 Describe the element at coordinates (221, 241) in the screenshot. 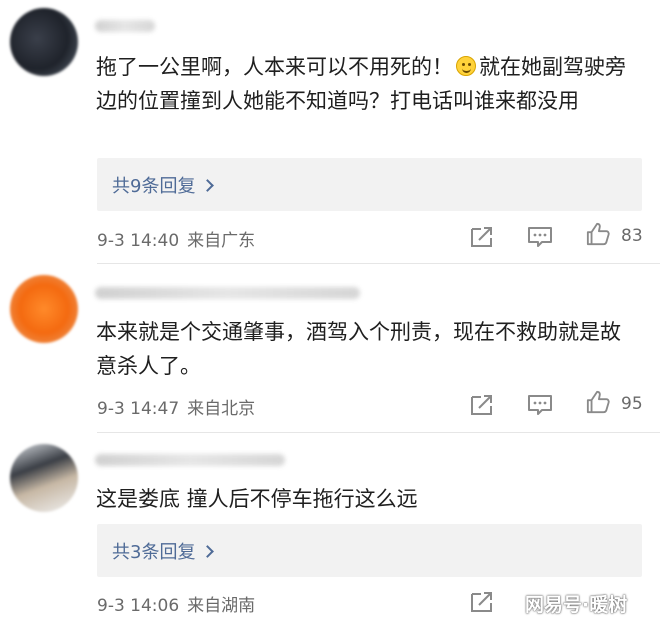

I see `comment-location: 来自广东` at that location.